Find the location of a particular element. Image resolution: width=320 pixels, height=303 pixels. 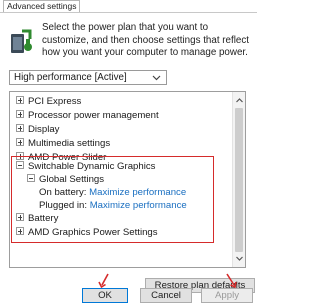

tree-item-switchable-dynamic-graphics: Switchable Dynamic Graphics is located at coordinates (85, 167).